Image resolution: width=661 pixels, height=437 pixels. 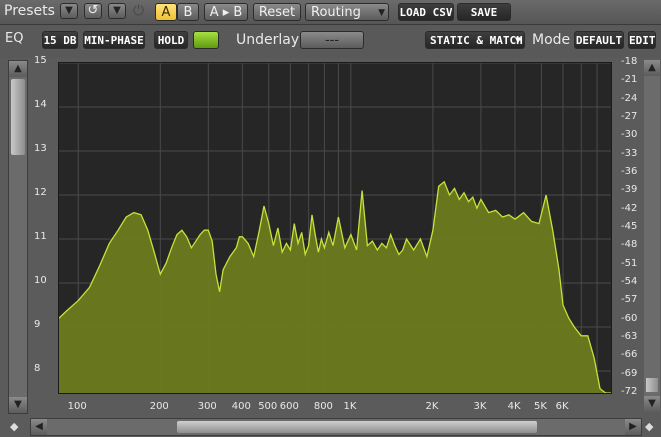 I want to click on y-tick-label-right: -69, so click(x=629, y=373).